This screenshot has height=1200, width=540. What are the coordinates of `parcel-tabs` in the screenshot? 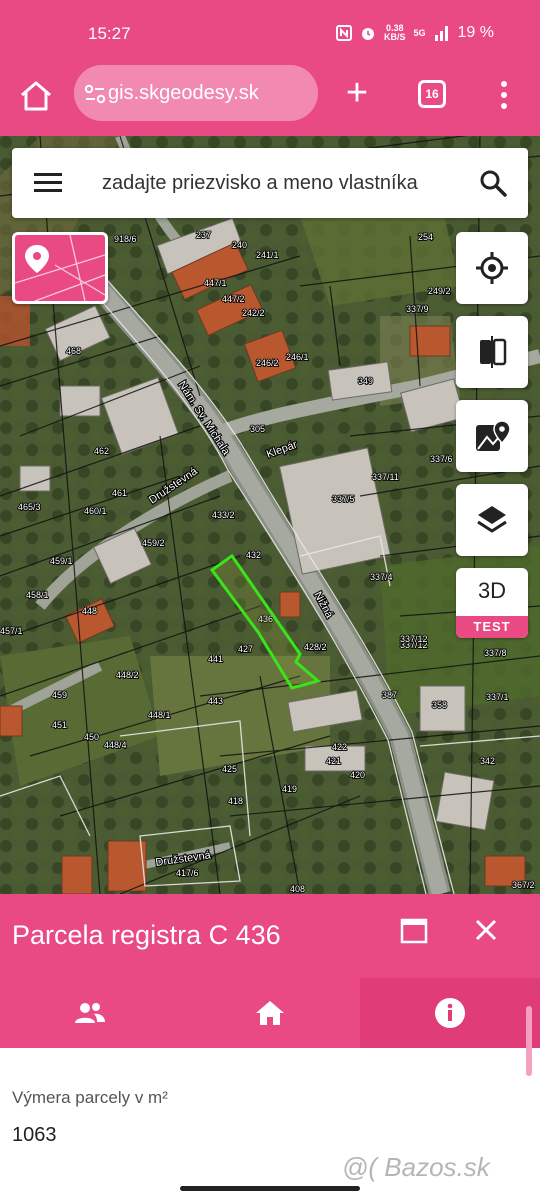 It's located at (270, 1013).